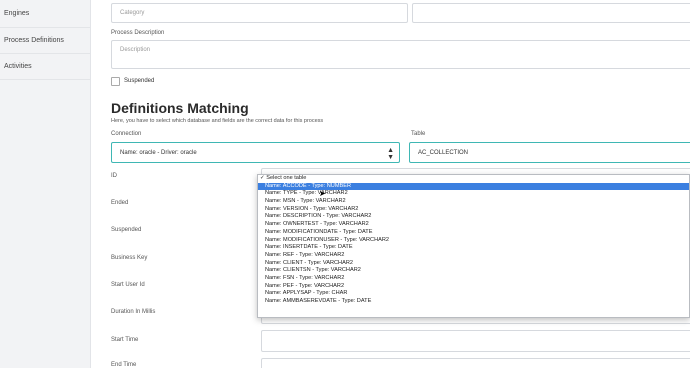  What do you see at coordinates (473, 294) in the screenshot?
I see `dropdown-option: Name: APPLYSAP - Type: CHAR` at bounding box center [473, 294].